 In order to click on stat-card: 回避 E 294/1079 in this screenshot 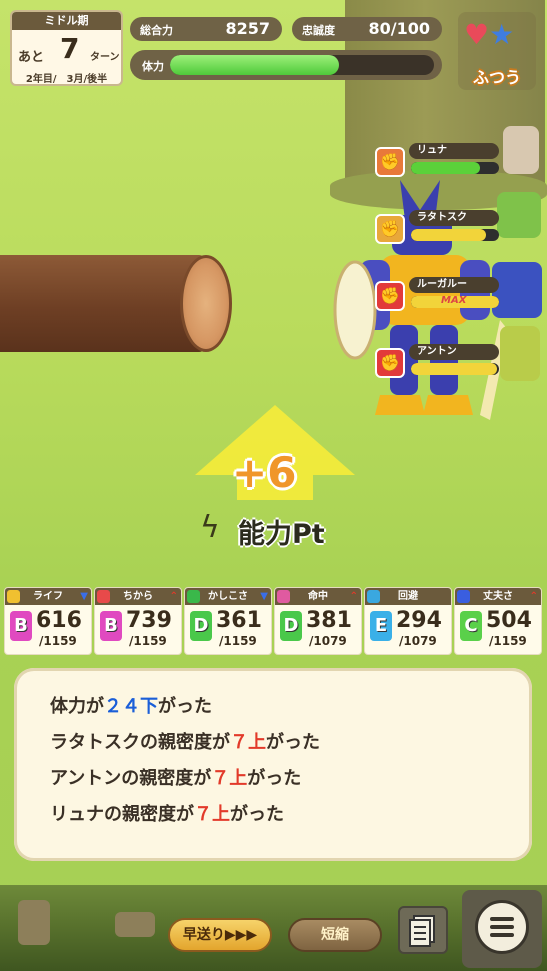, I will do `click(408, 621)`.